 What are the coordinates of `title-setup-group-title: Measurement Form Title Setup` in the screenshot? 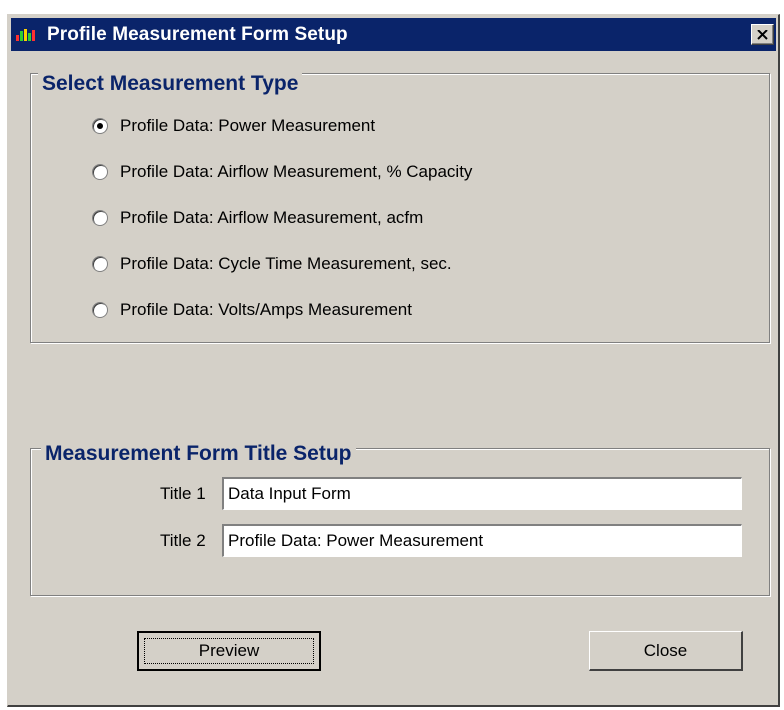 It's located at (198, 454).